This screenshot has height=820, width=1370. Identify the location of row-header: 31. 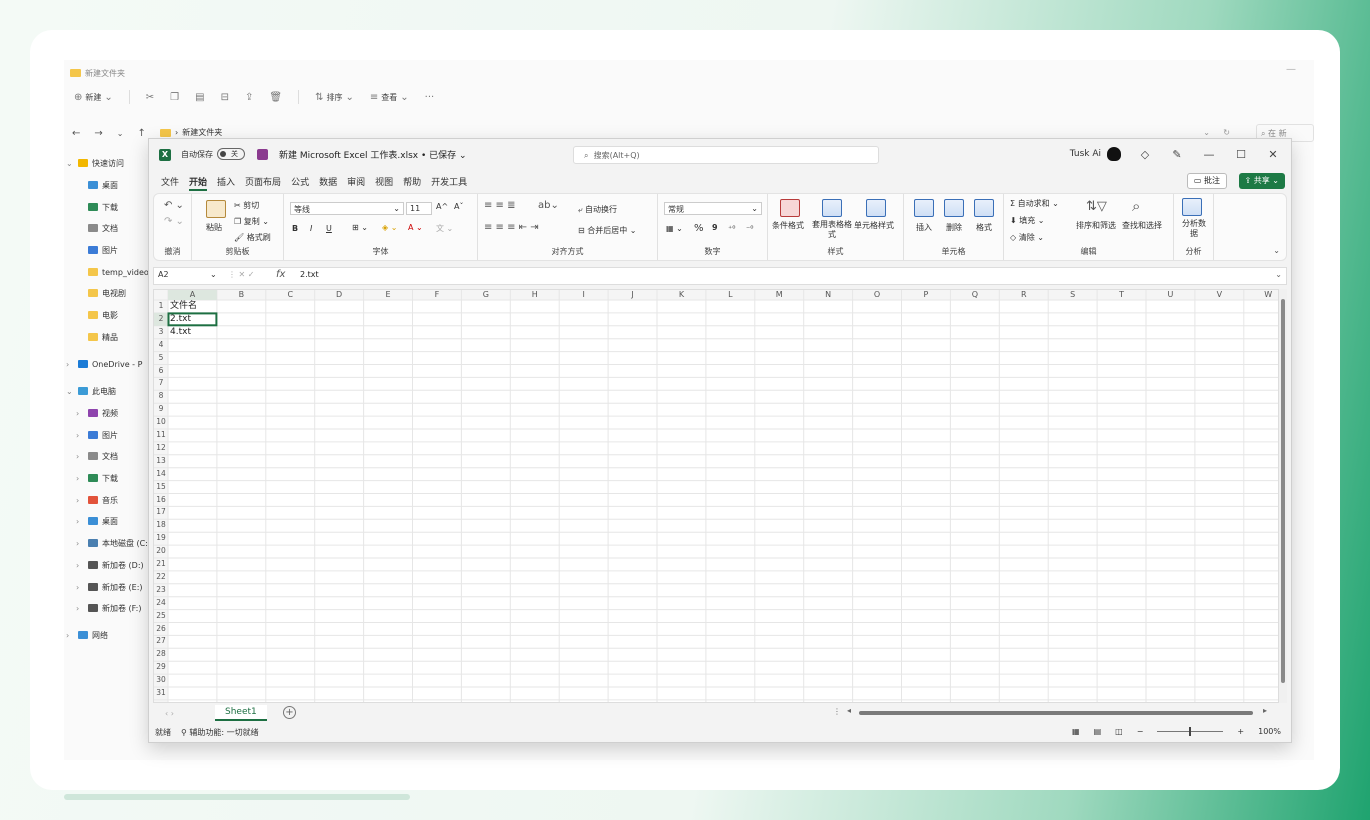
(161, 693).